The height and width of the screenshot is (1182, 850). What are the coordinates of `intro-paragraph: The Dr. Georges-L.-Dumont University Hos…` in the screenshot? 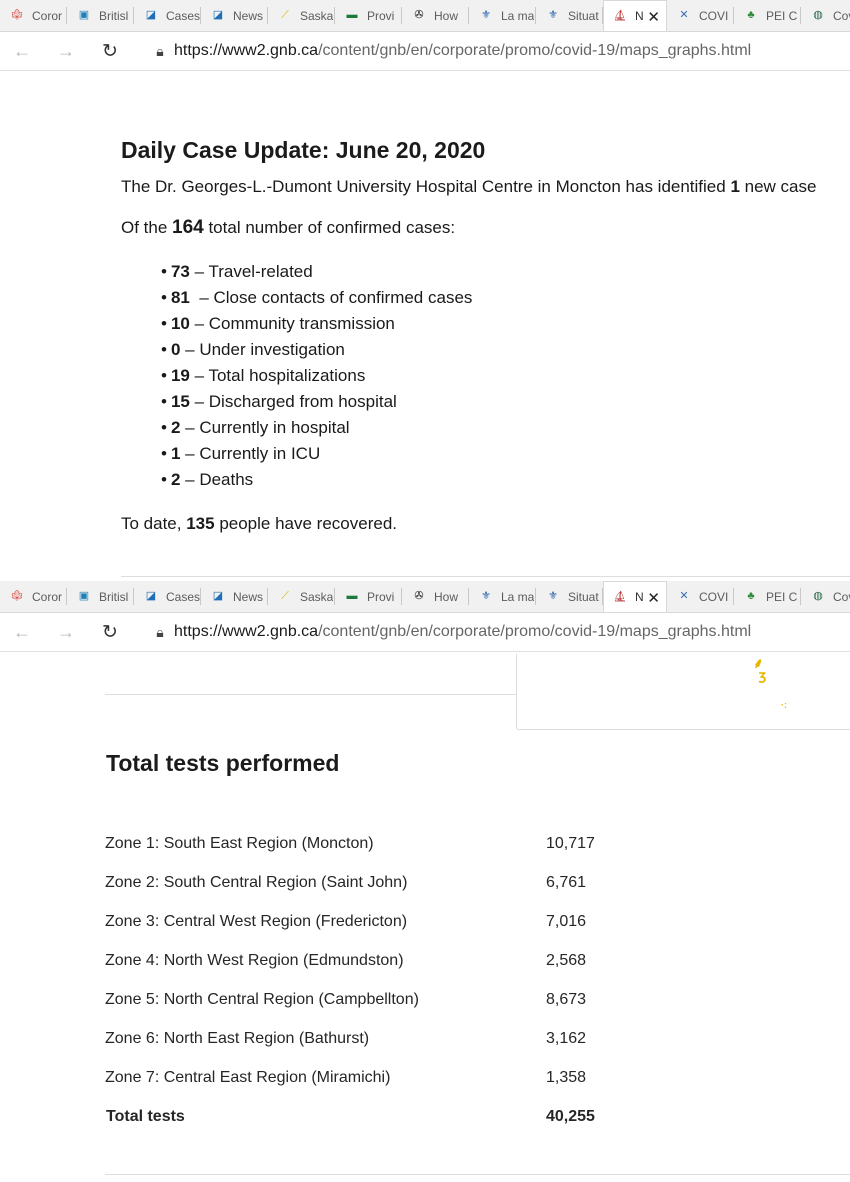 It's located at (485, 187).